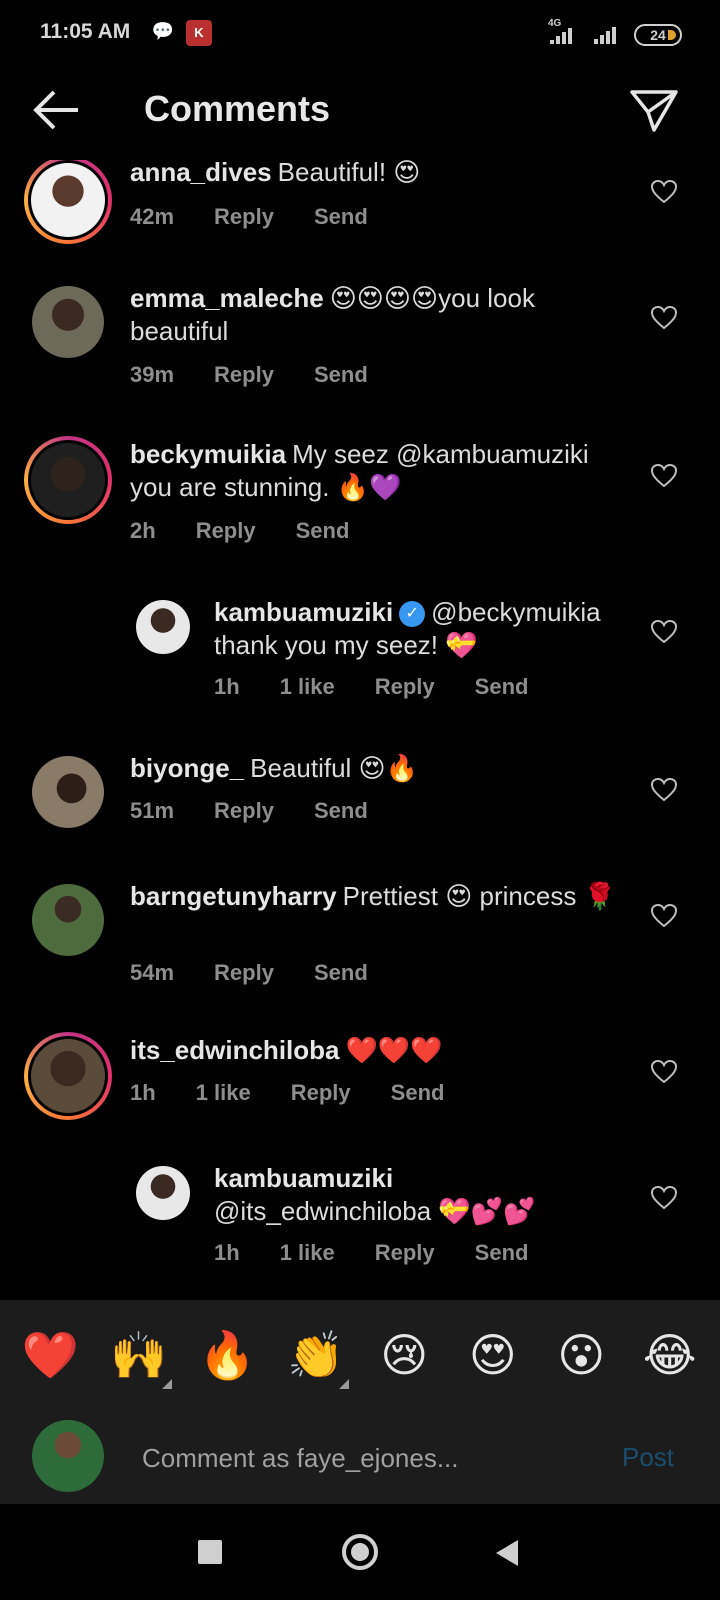  Describe the element at coordinates (404, 1355) in the screenshot. I see `emoji-cry-button: 😢` at that location.